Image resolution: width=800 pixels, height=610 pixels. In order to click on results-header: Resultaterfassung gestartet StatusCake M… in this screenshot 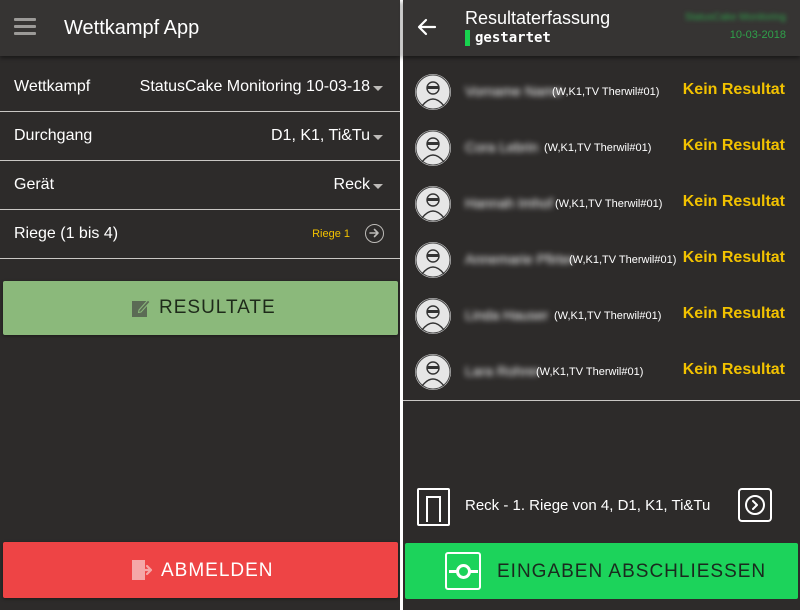, I will do `click(601, 28)`.